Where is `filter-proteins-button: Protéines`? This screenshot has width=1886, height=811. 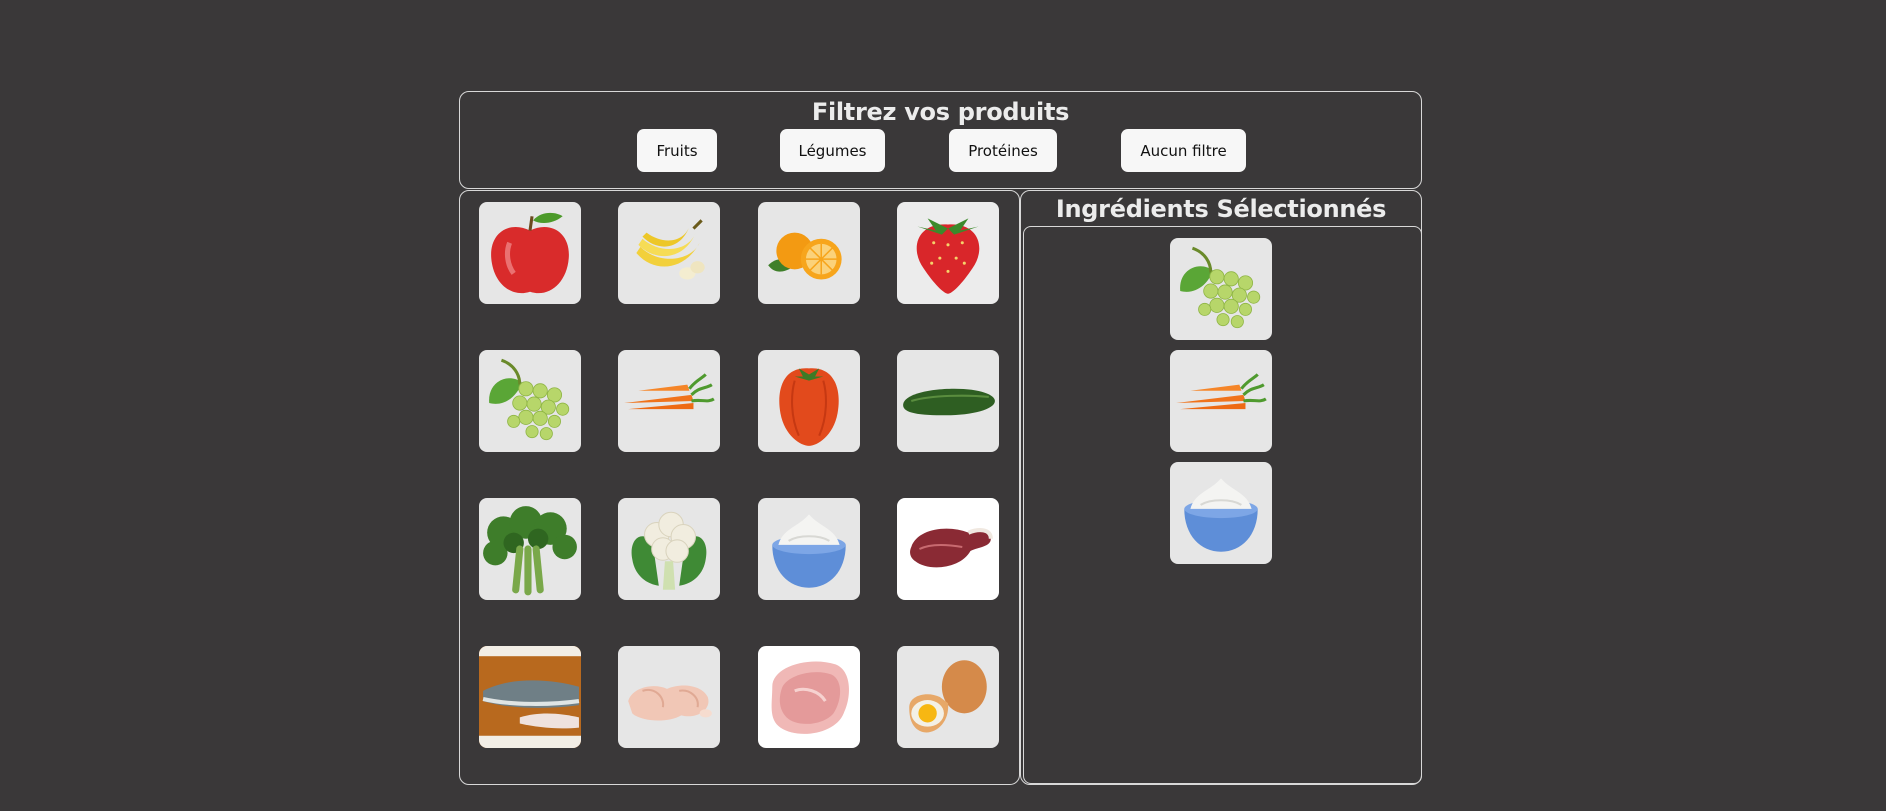
filter-proteins-button: Protéines is located at coordinates (1003, 150).